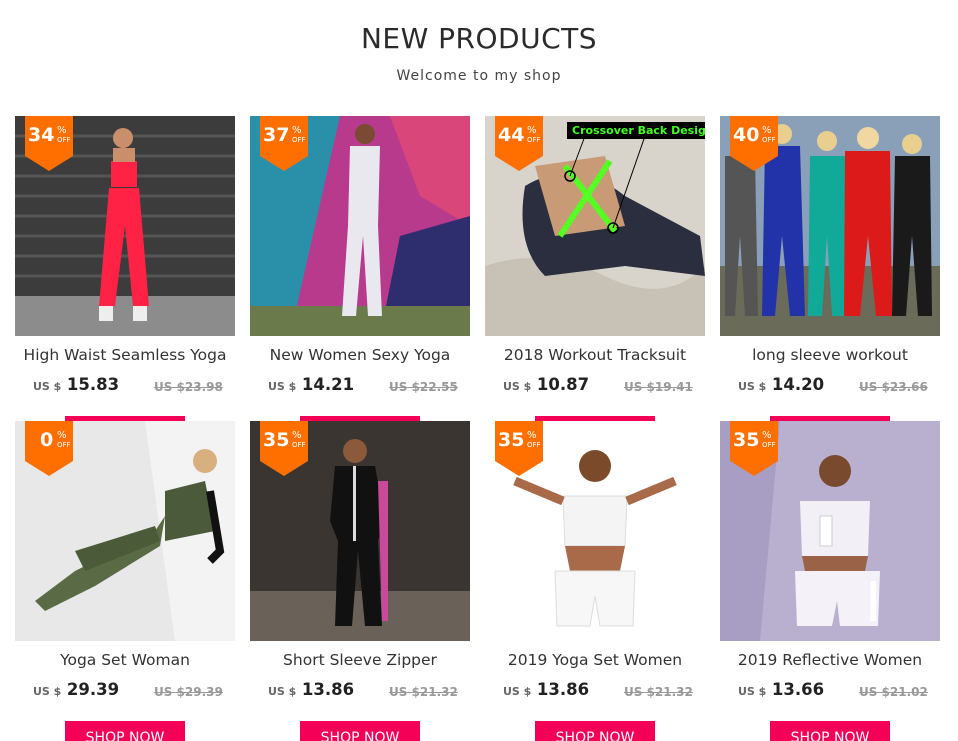 This screenshot has height=741, width=958. What do you see at coordinates (360, 355) in the screenshot?
I see `product-name: New Women Sexy Yoga` at bounding box center [360, 355].